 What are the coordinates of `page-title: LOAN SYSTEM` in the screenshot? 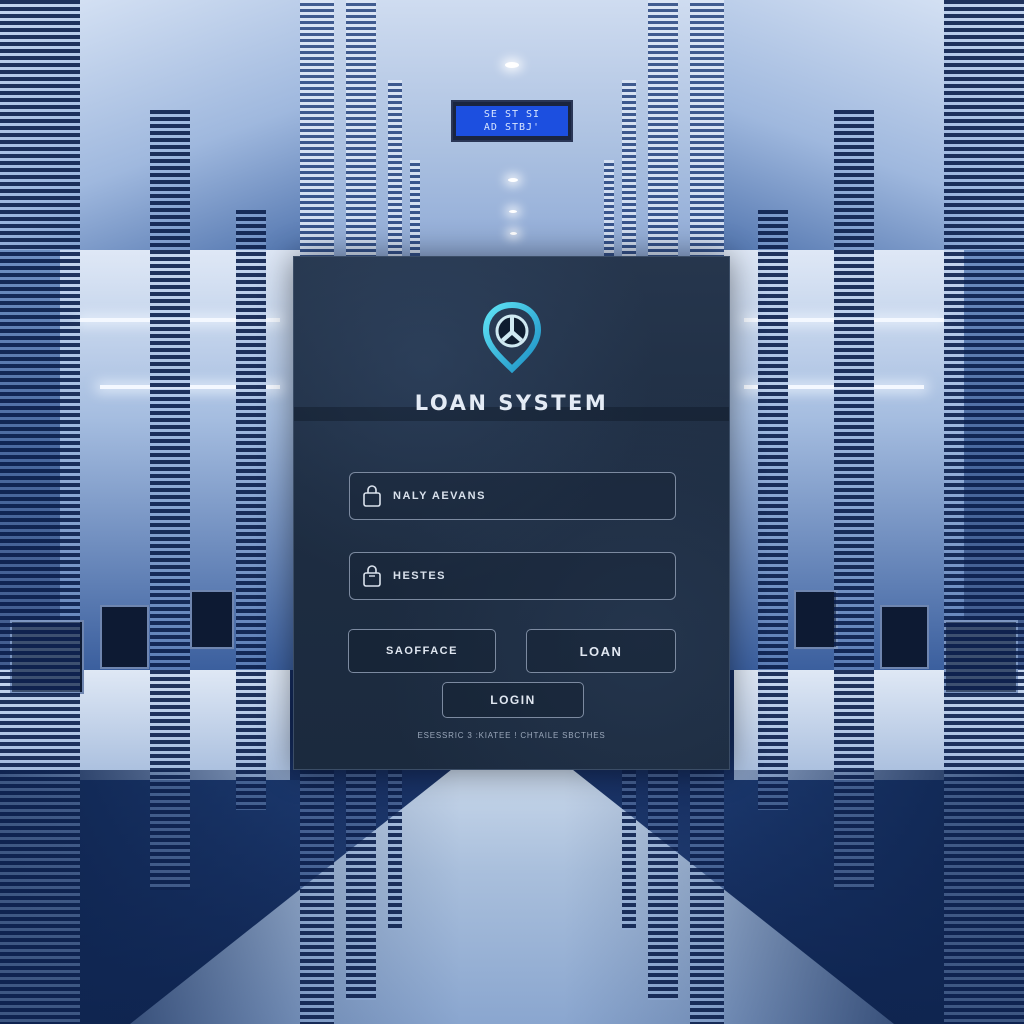 It's located at (511, 403).